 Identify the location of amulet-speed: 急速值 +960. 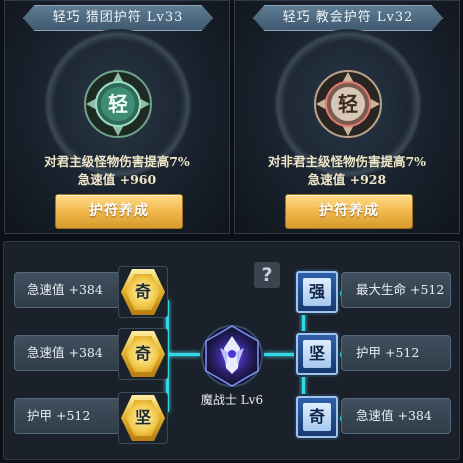
(117, 179).